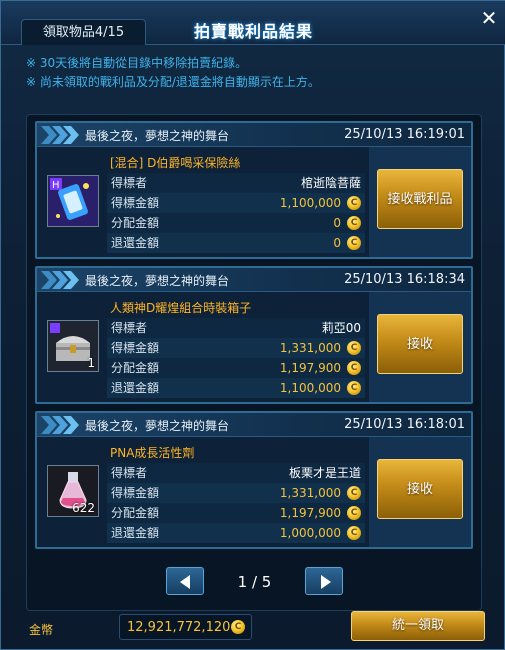  I want to click on arrow-right-icon, so click(326, 582).